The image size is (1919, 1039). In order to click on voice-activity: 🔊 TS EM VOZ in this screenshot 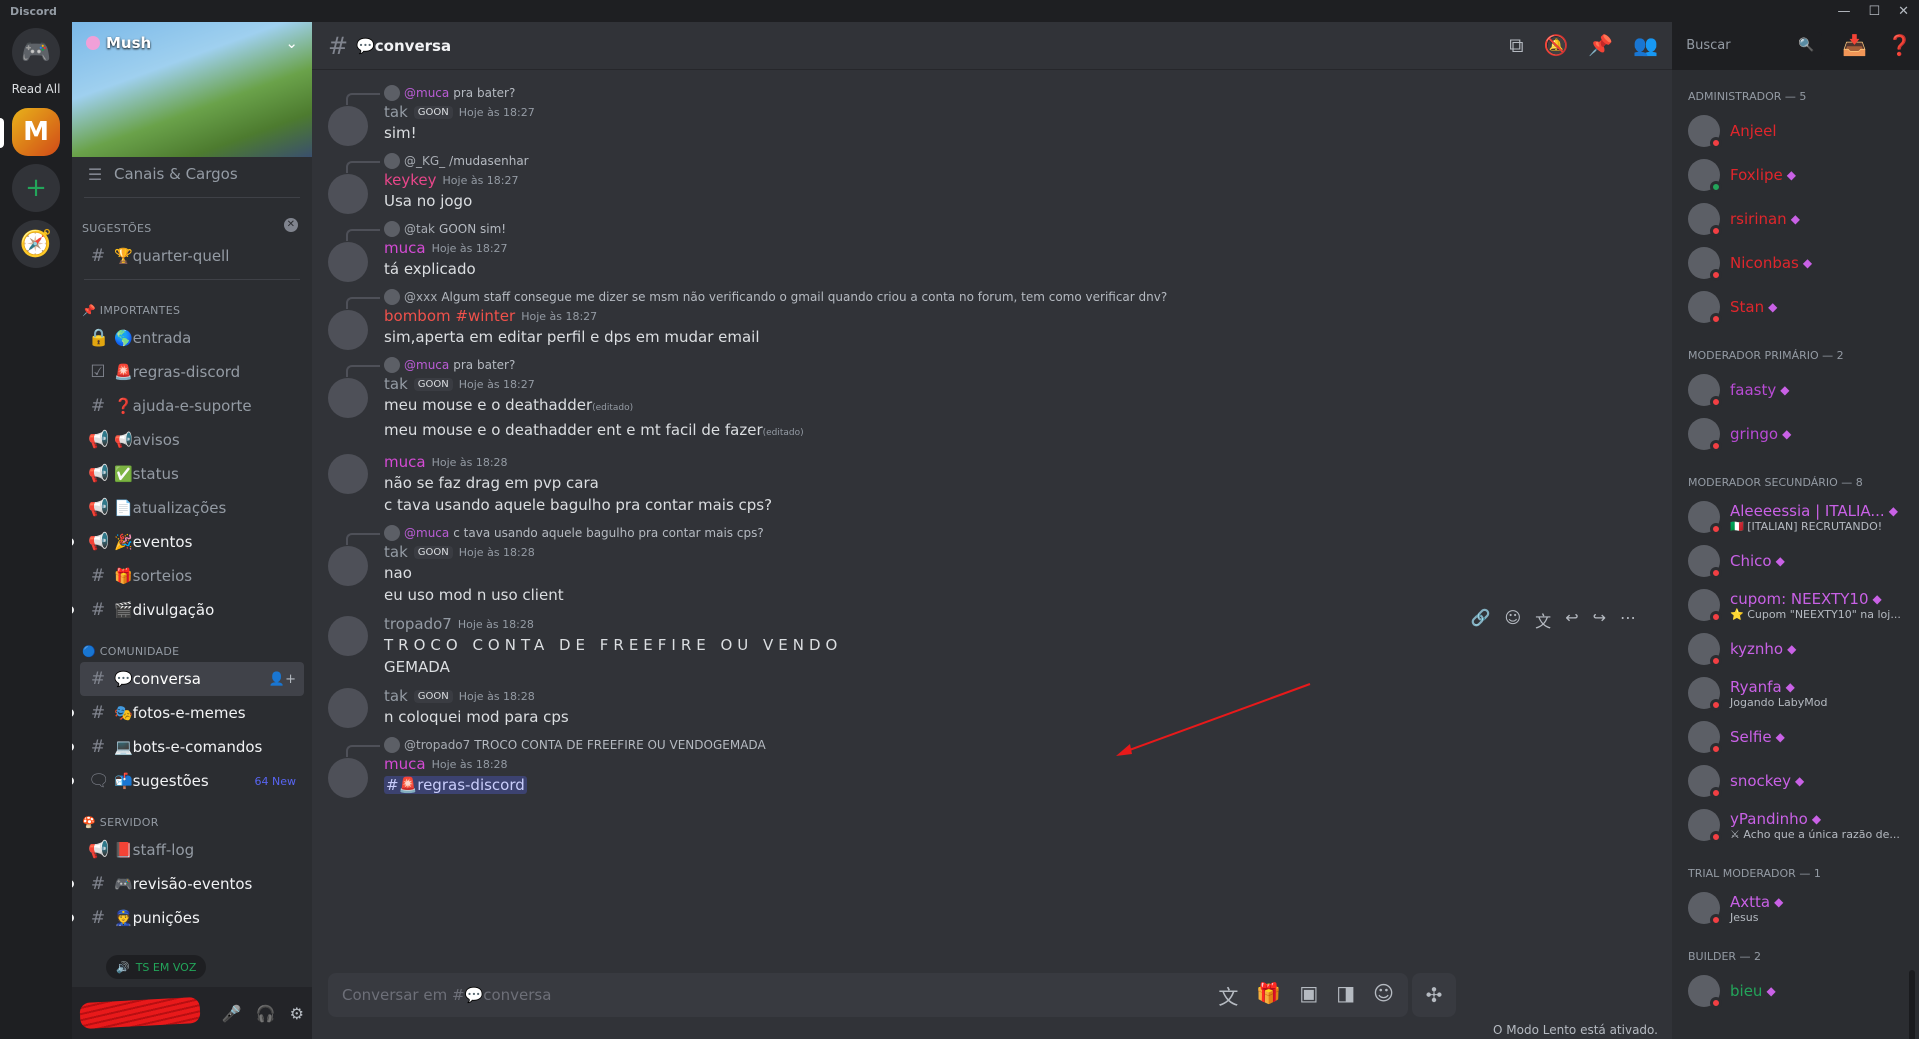, I will do `click(156, 967)`.